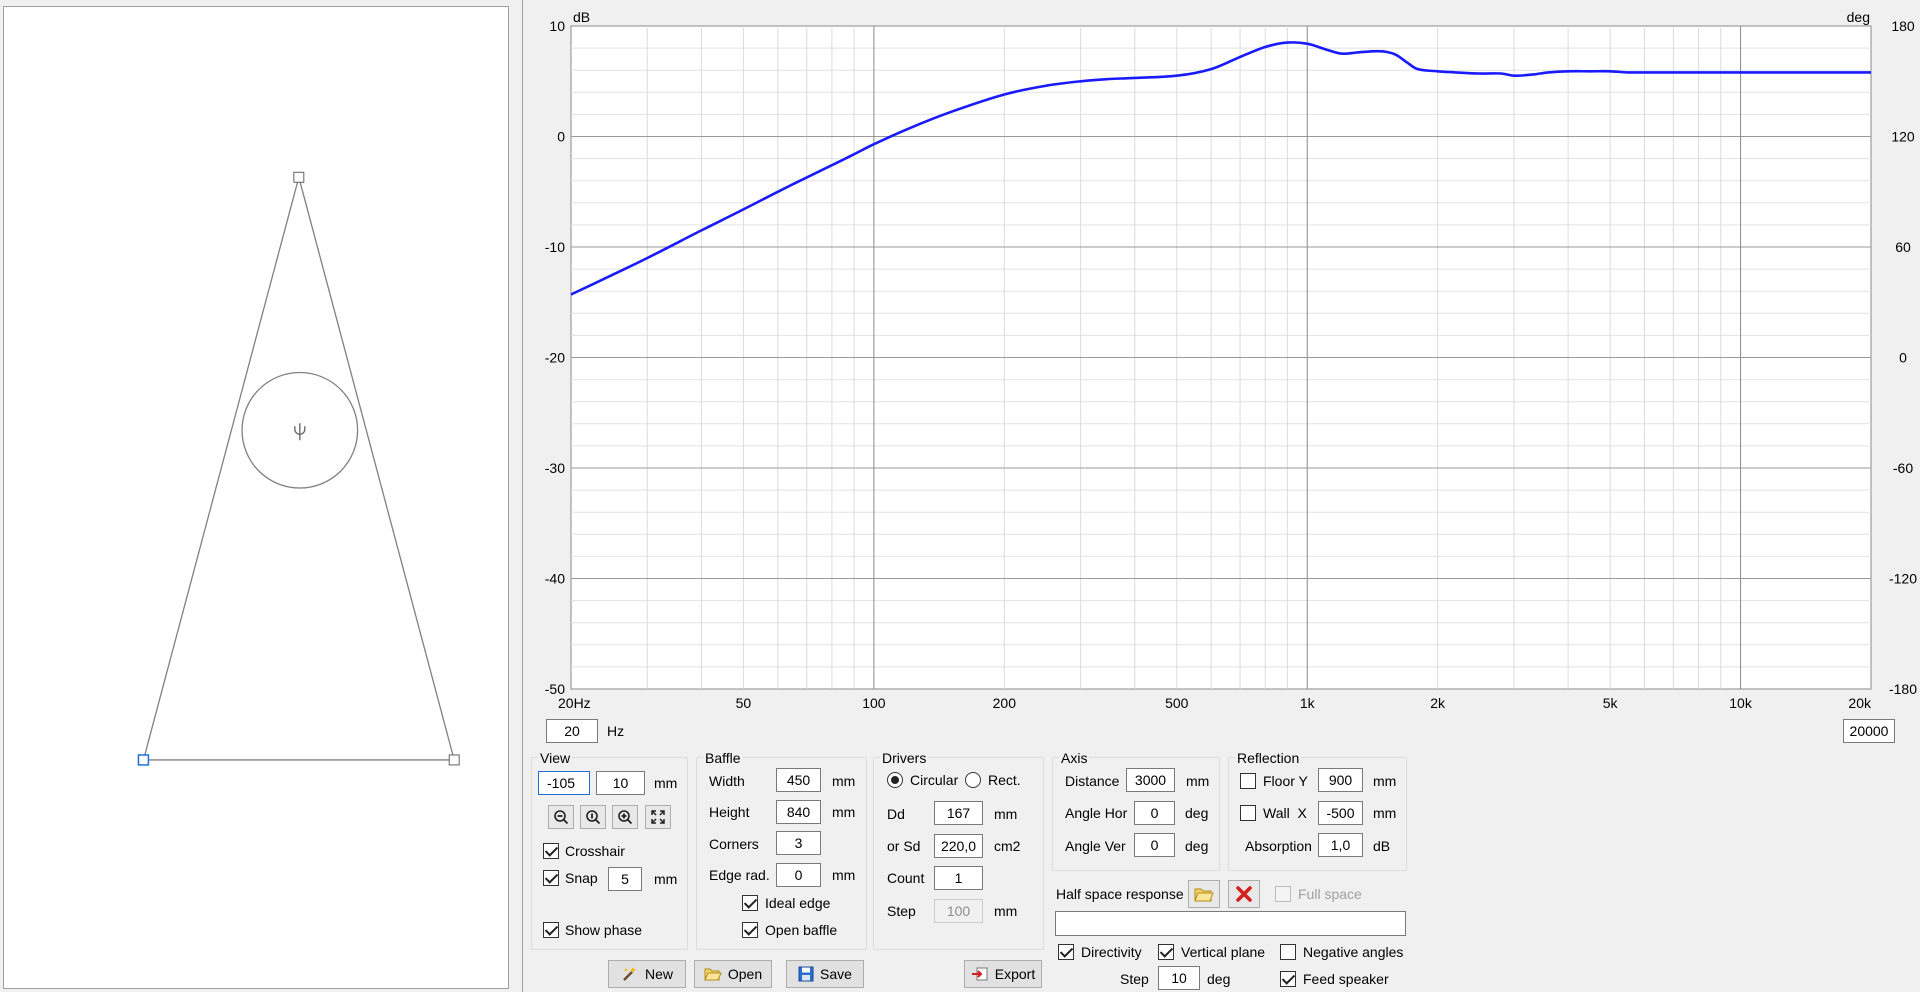 This screenshot has height=992, width=1920. What do you see at coordinates (745, 974) in the screenshot?
I see `open-button-label: Open` at bounding box center [745, 974].